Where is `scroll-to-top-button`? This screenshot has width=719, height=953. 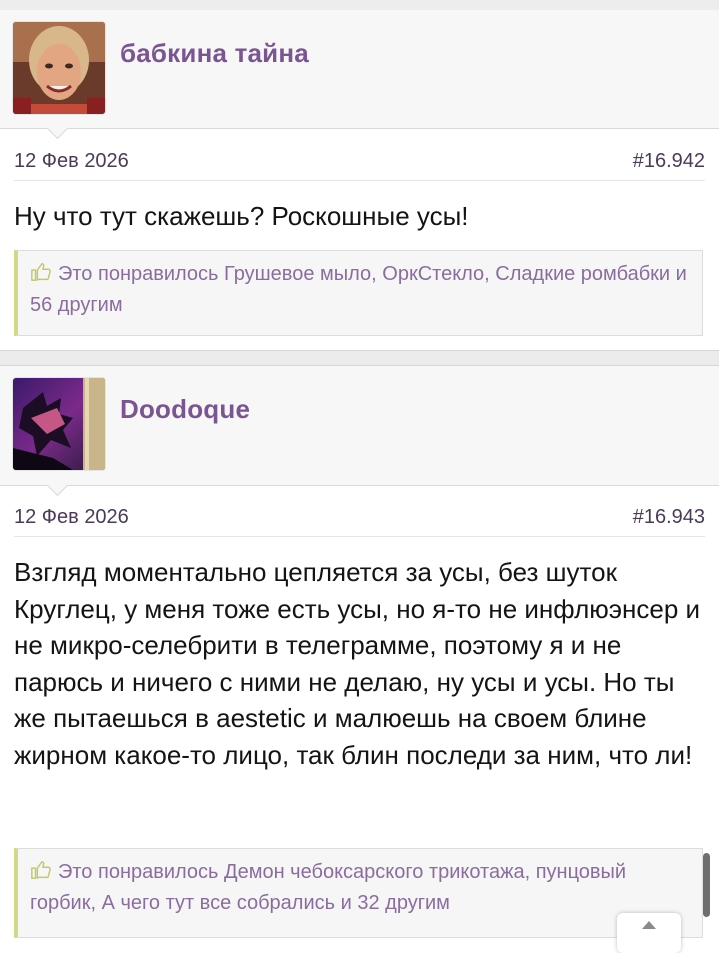
scroll-to-top-button is located at coordinates (649, 933).